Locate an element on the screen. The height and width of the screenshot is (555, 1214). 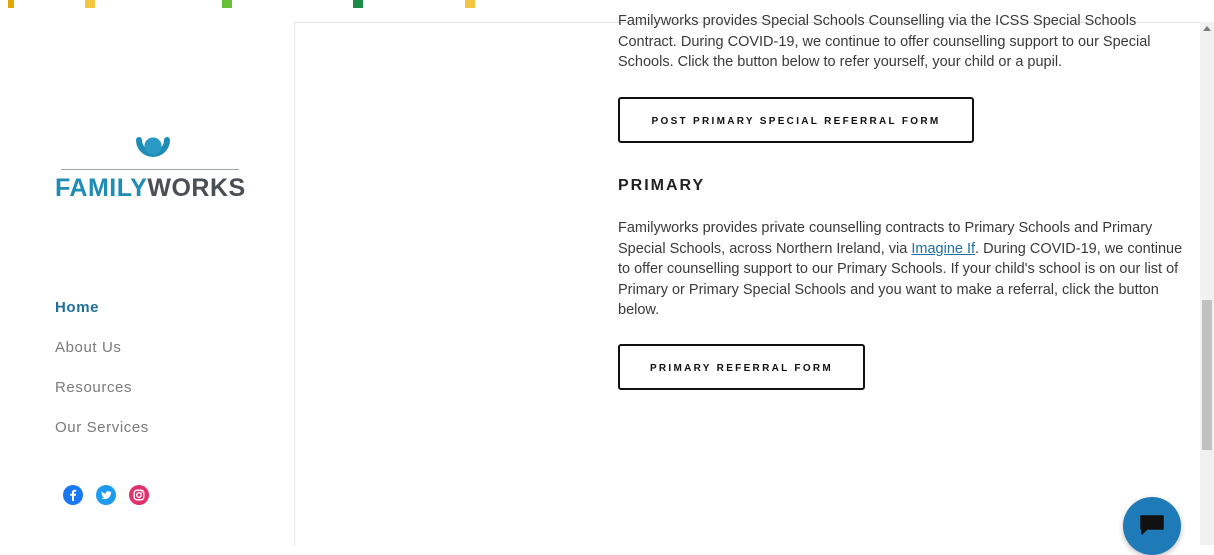
twitter-icon is located at coordinates (106, 495).